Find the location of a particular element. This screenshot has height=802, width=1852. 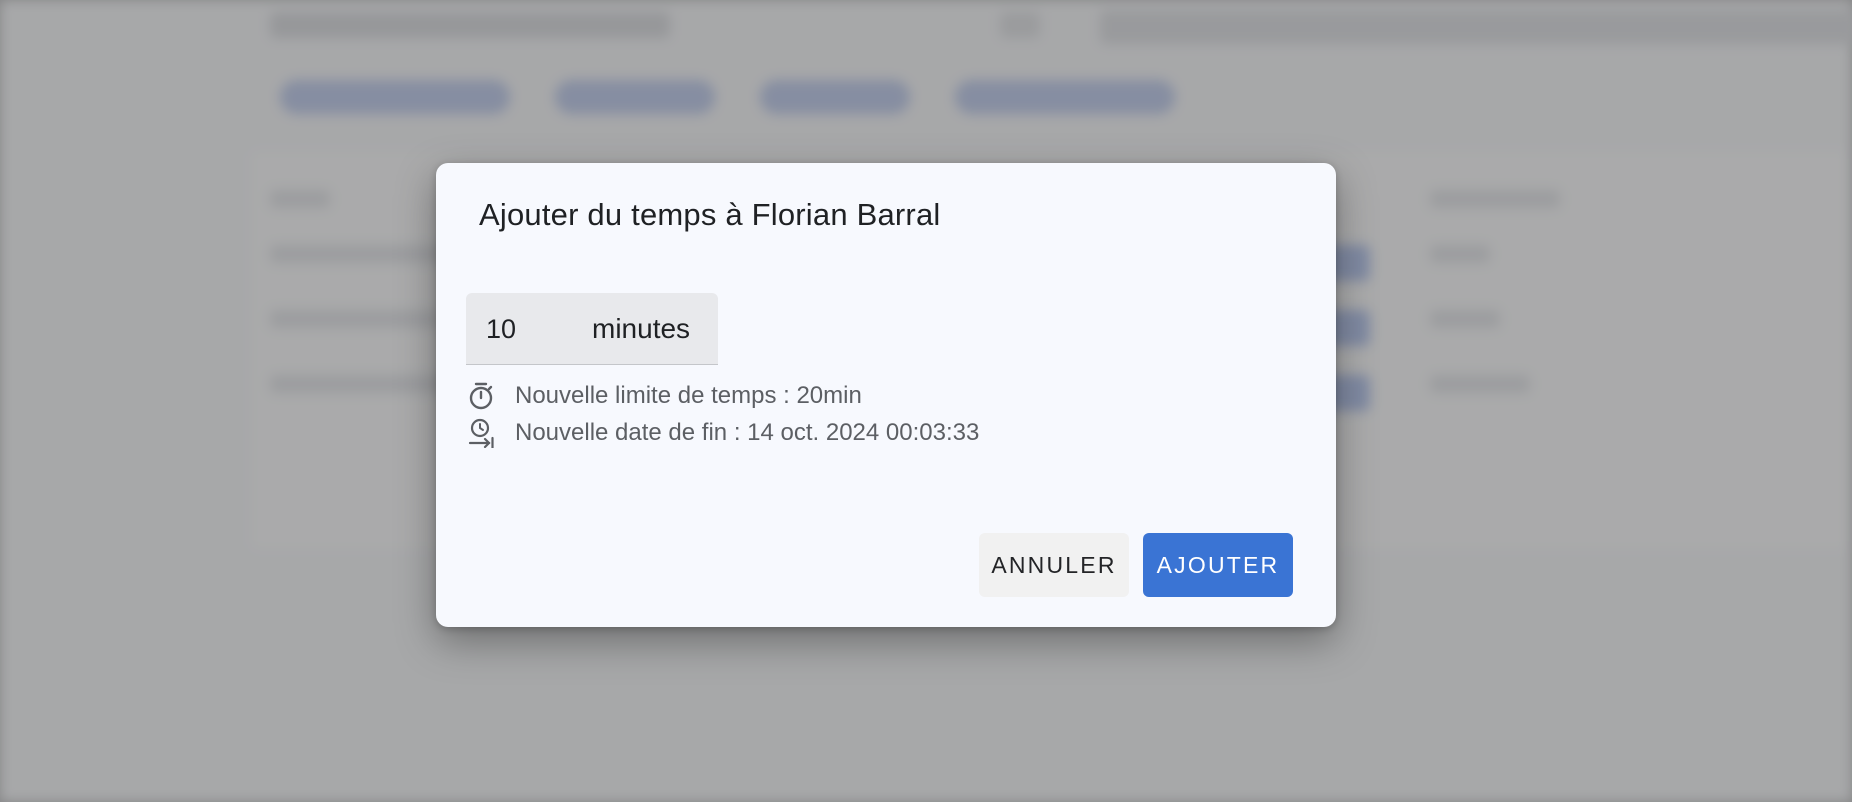

schedule-send-icon is located at coordinates (481, 434).